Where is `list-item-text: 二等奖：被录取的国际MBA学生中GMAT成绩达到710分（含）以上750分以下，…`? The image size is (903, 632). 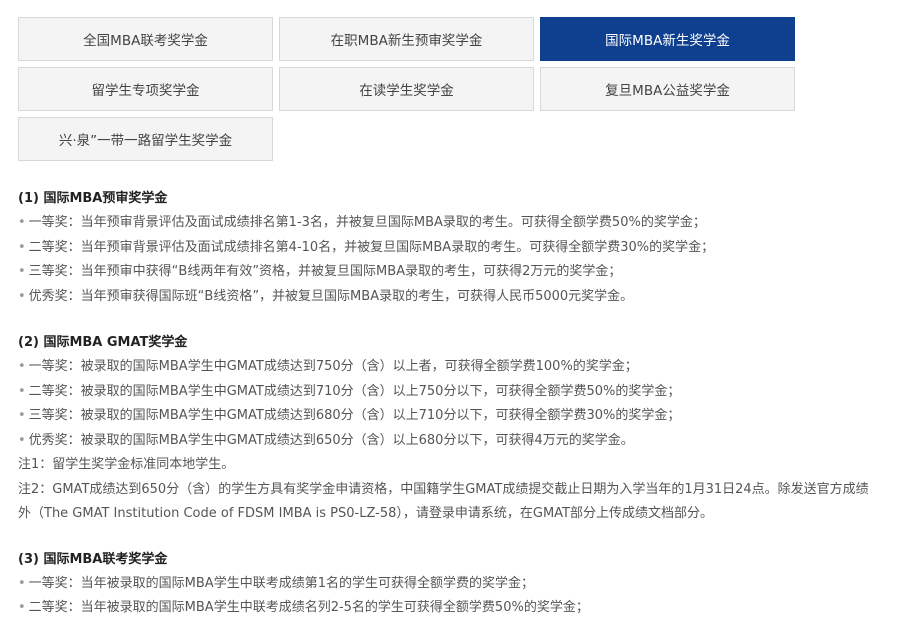 list-item-text: 二等奖：被录取的国际MBA学生中GMAT成绩达到710分（含）以上750分以下，… is located at coordinates (354, 391).